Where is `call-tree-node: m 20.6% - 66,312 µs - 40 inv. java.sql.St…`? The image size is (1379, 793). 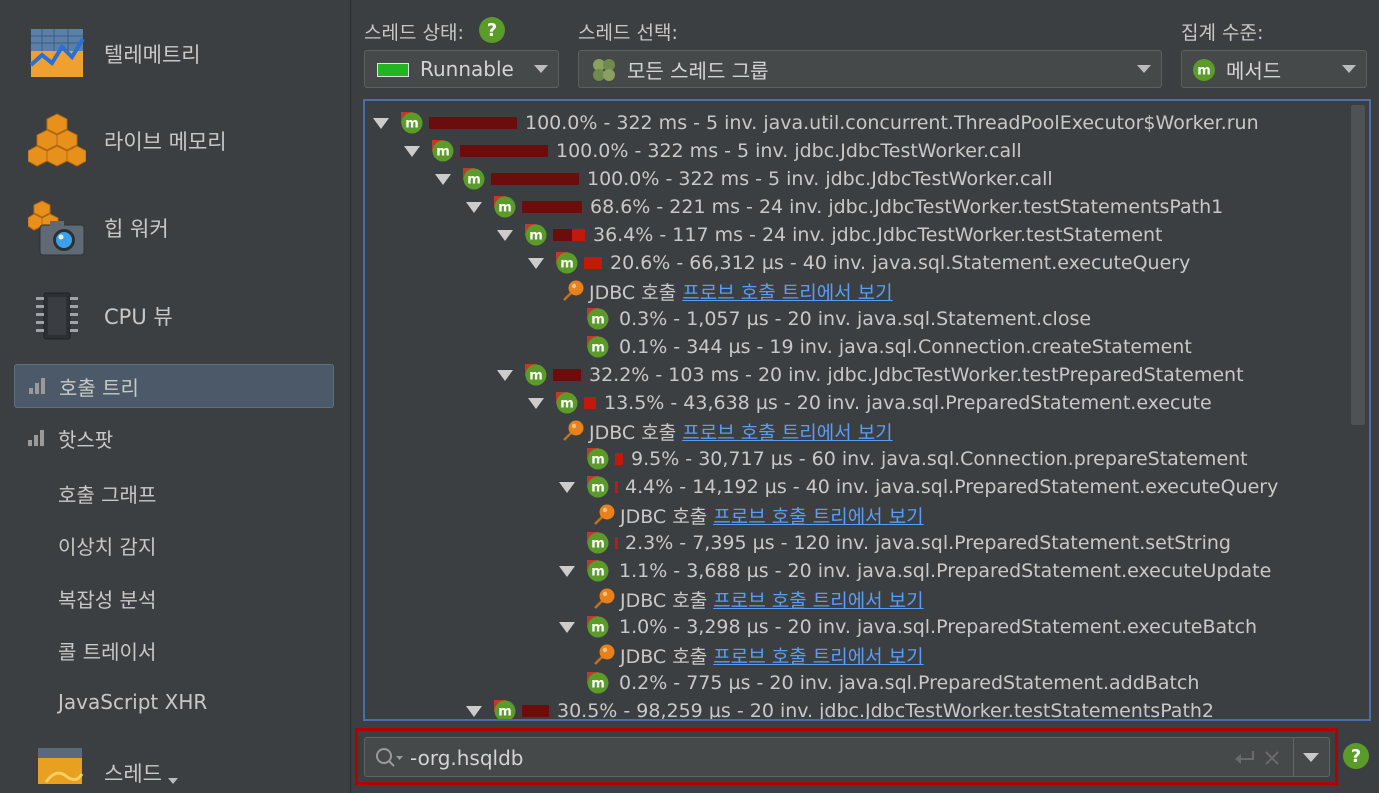
call-tree-node: m 20.6% - 66,312 µs - 40 inv. java.sql.St… is located at coordinates (855, 263).